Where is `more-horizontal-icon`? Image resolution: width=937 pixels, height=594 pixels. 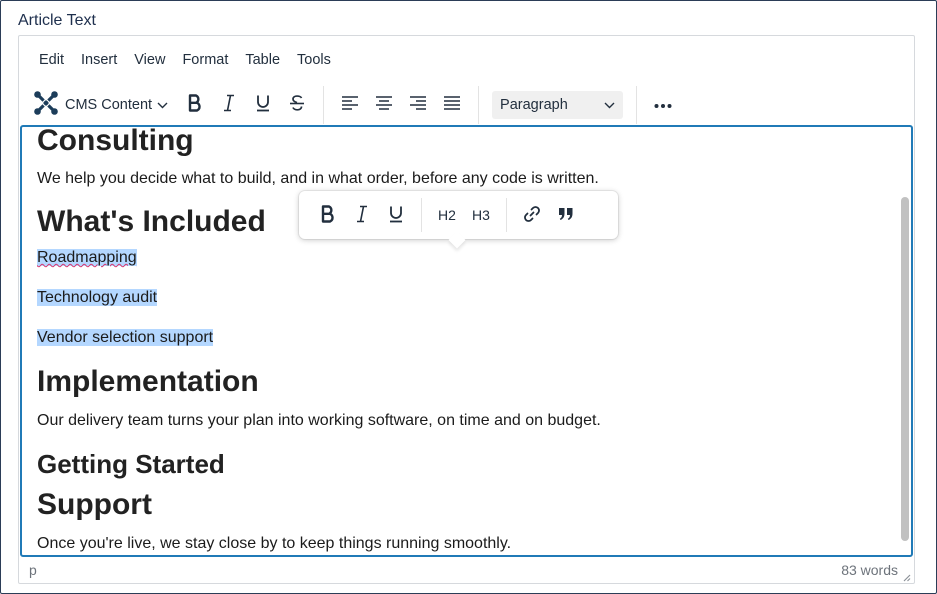 more-horizontal-icon is located at coordinates (663, 105).